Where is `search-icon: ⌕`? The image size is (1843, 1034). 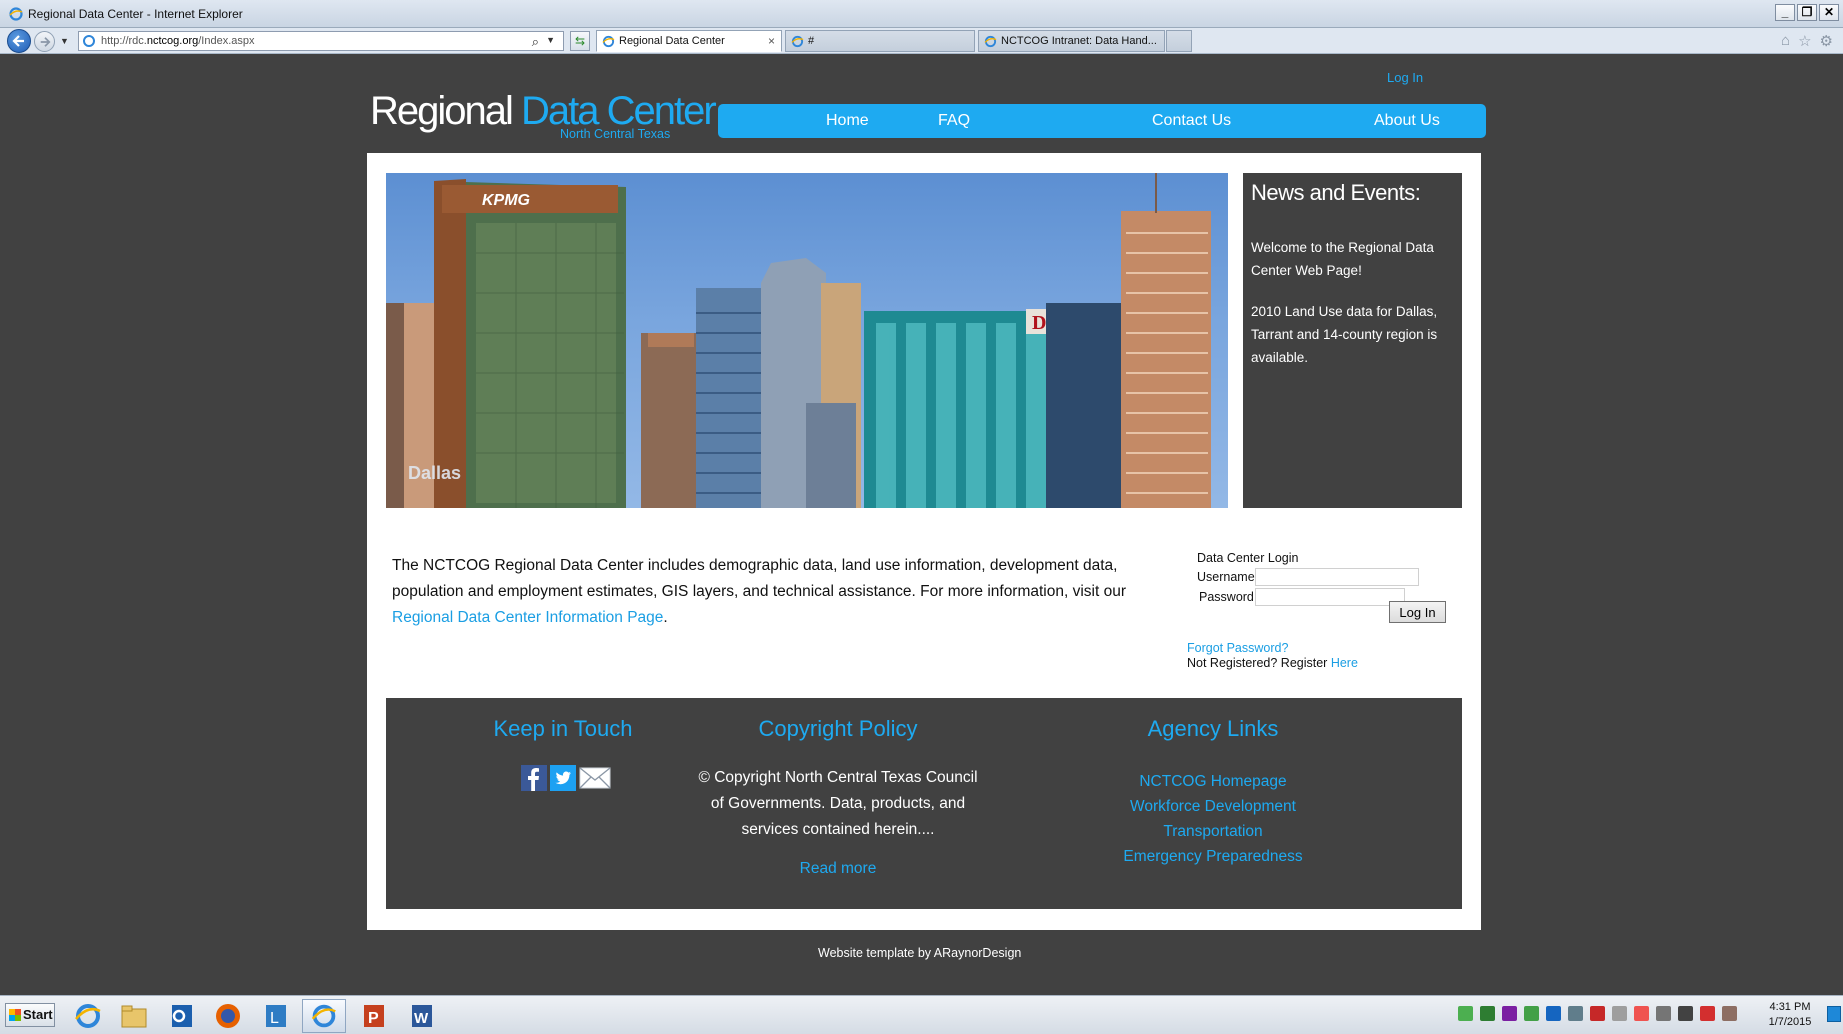
search-icon: ⌕ is located at coordinates (535, 42).